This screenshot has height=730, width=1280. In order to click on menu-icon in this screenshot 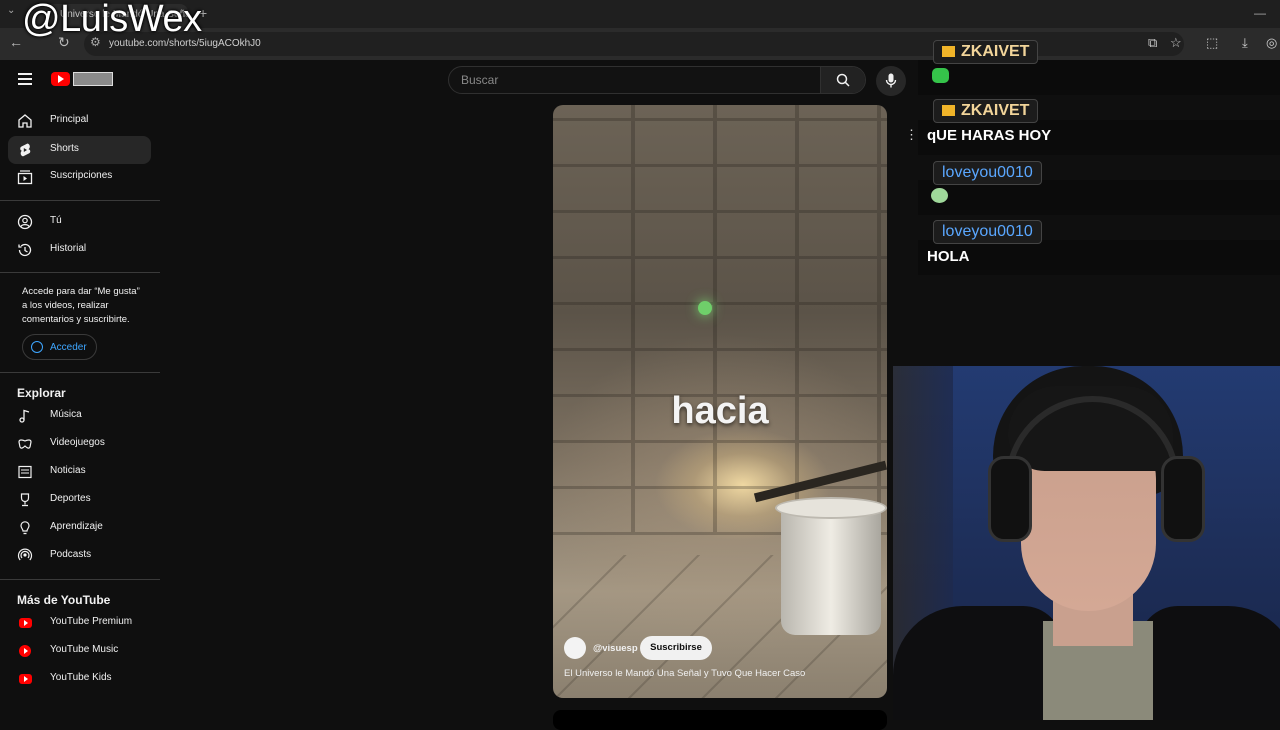, I will do `click(25, 80)`.